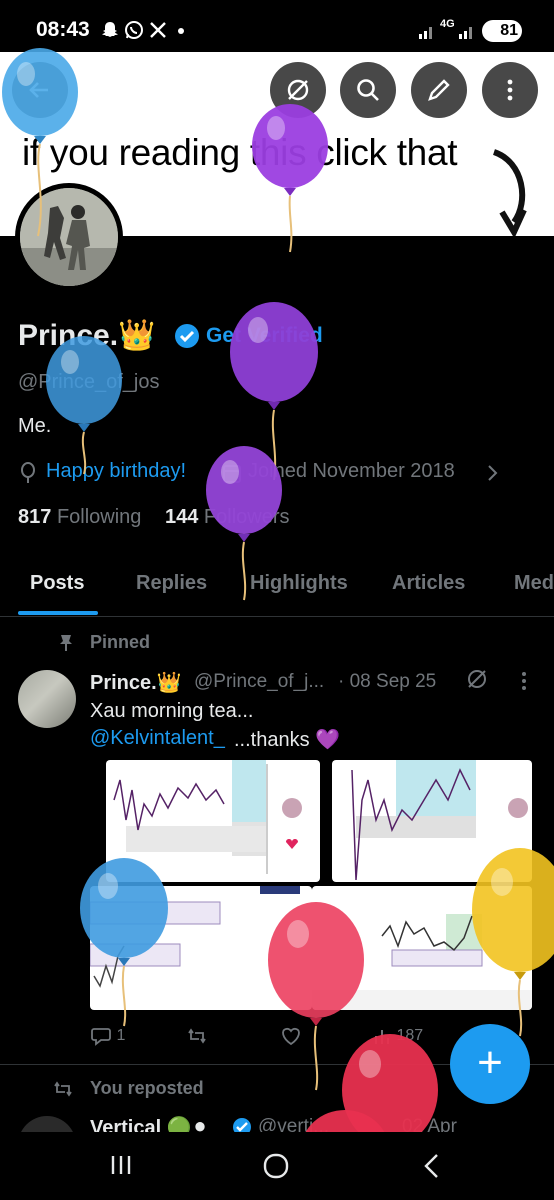 This screenshot has height=1200, width=554. Describe the element at coordinates (110, 30) in the screenshot. I see `snapchat-icon` at that location.